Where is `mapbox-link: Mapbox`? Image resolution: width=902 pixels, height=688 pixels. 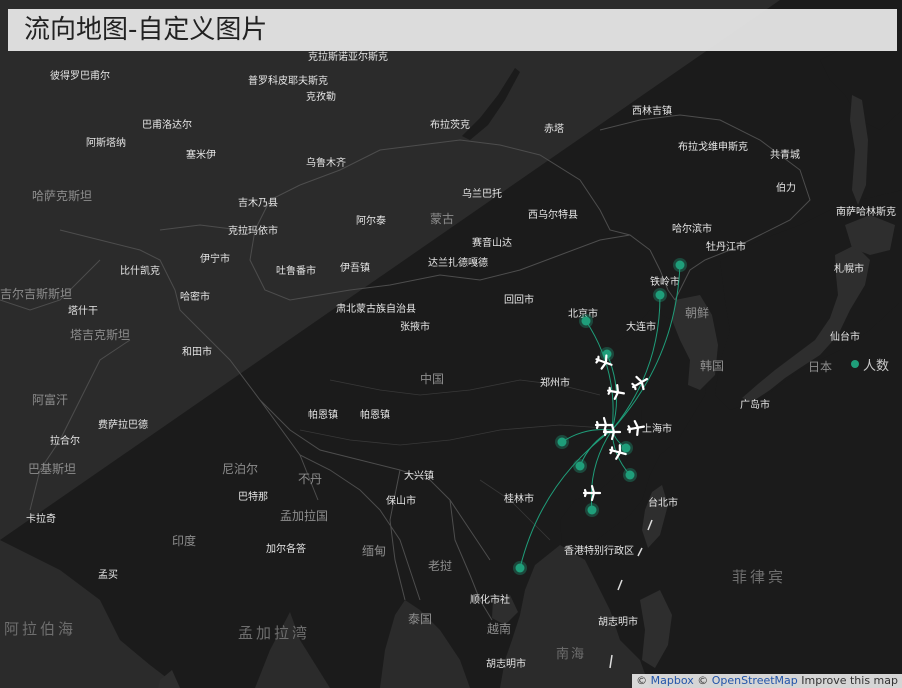 mapbox-link: Mapbox is located at coordinates (672, 680).